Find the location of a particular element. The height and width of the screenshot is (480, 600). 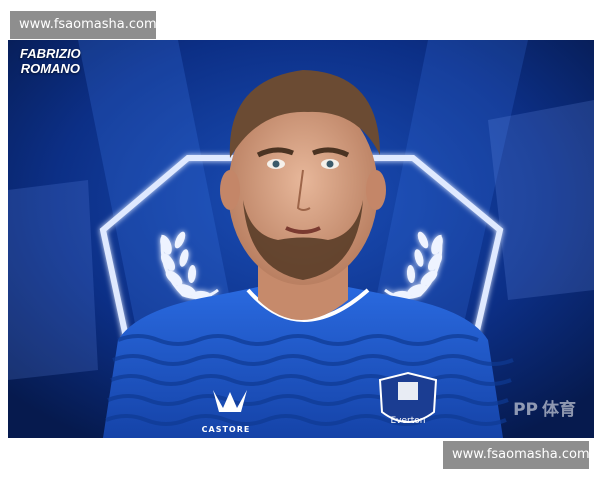

watermark-top: www.fsaomasha.com is located at coordinates (83, 25).